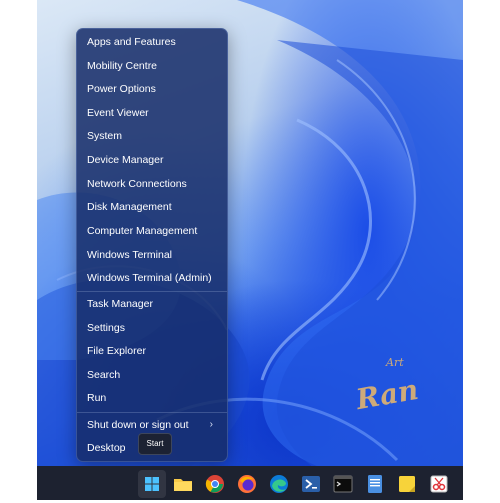 This screenshot has width=500, height=503. I want to click on menu-item-run: Run, so click(154, 398).